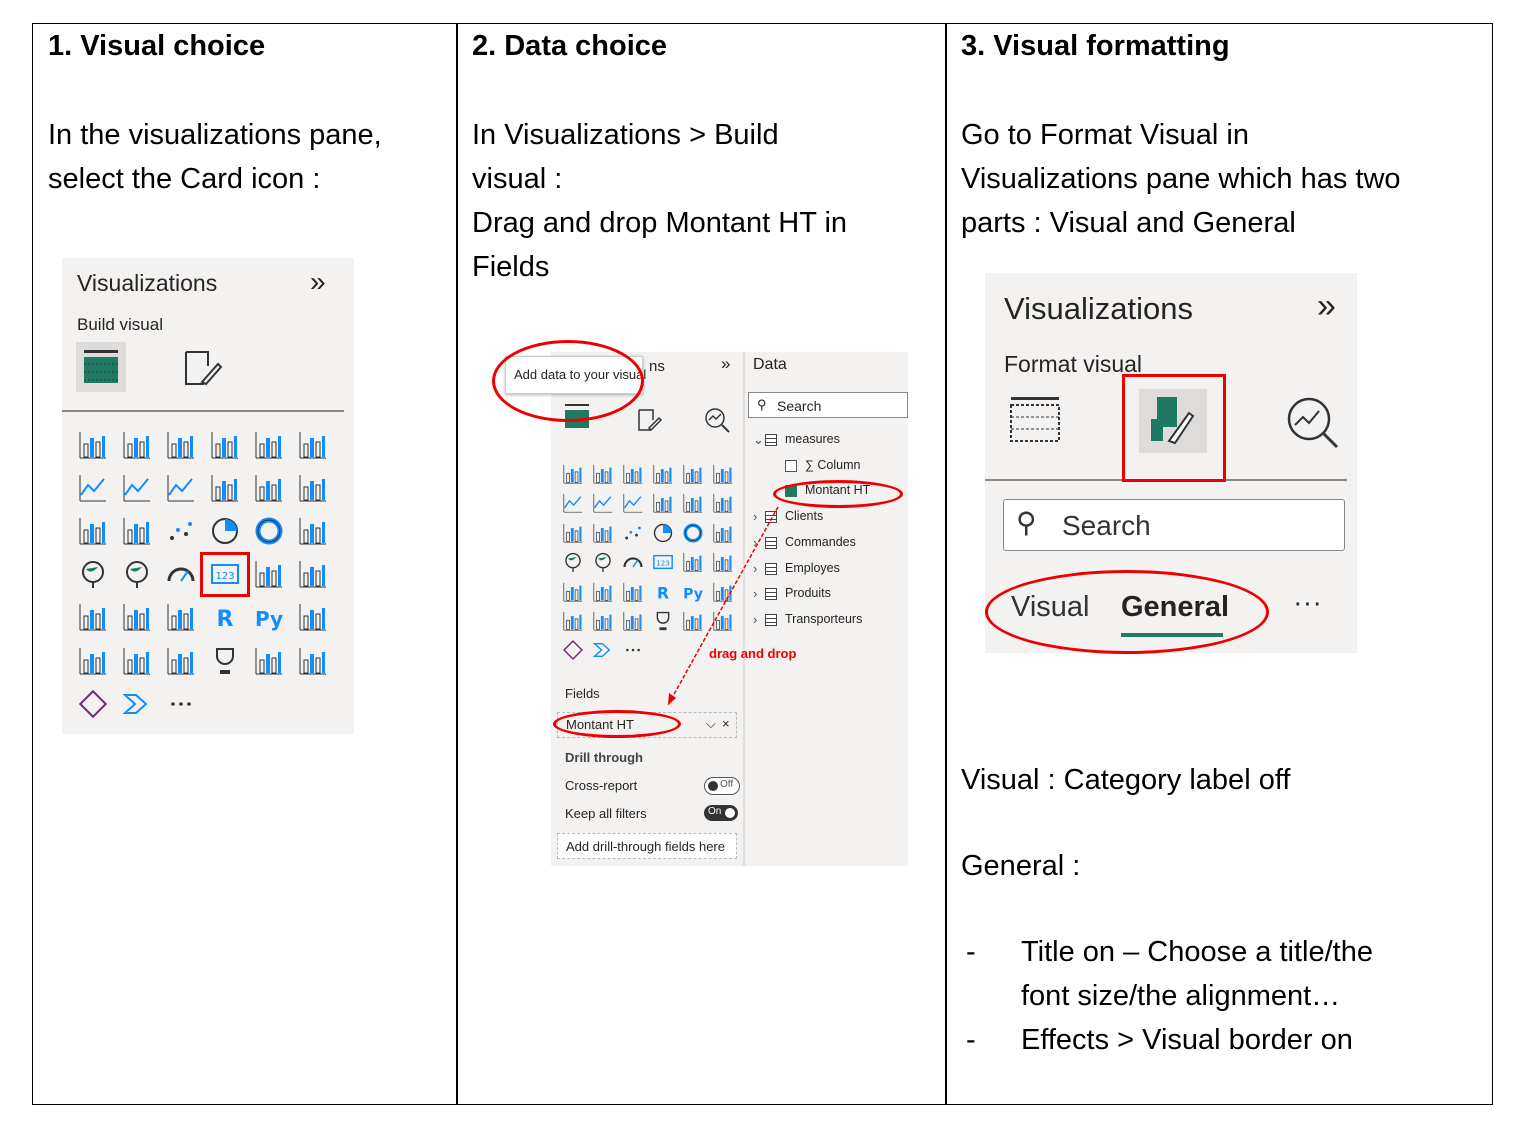 This screenshot has height=1135, width=1527. I want to click on fields-icon, so click(1036, 420).